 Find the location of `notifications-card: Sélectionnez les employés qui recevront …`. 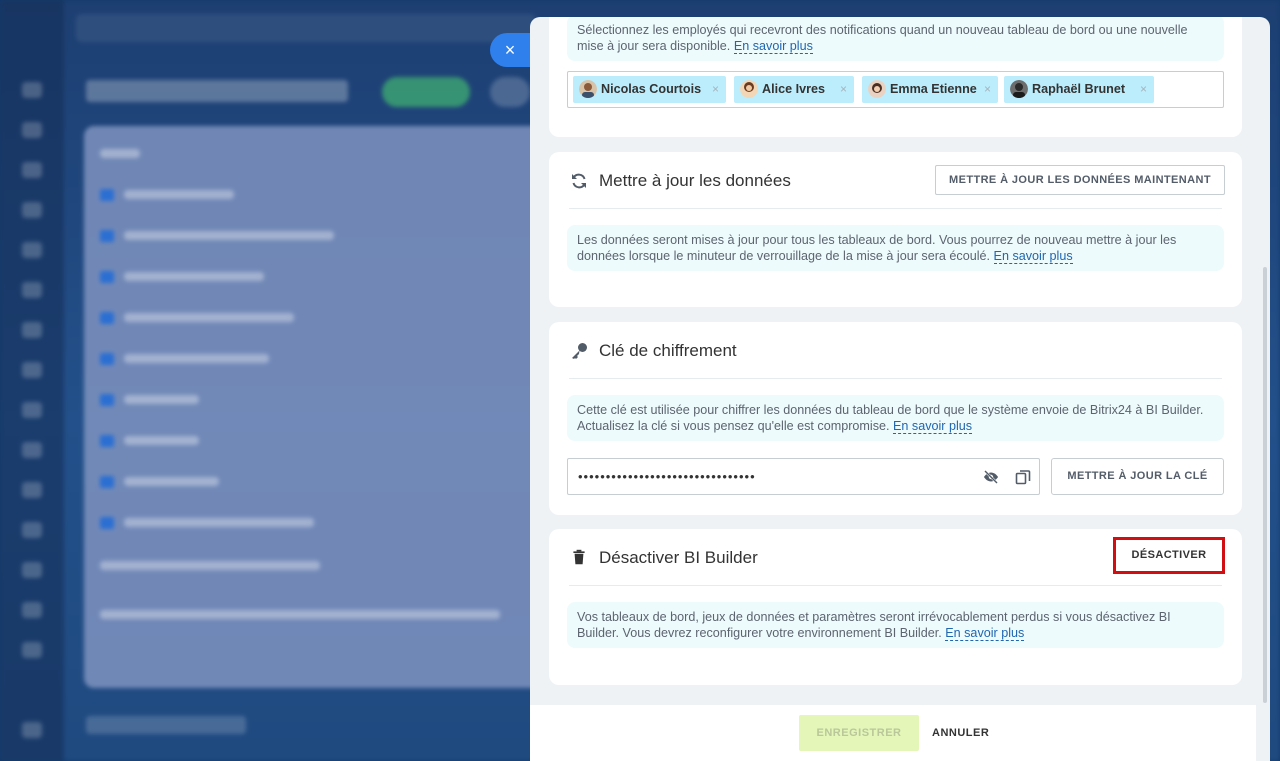

notifications-card: Sélectionnez les employés qui recevront … is located at coordinates (895, 77).